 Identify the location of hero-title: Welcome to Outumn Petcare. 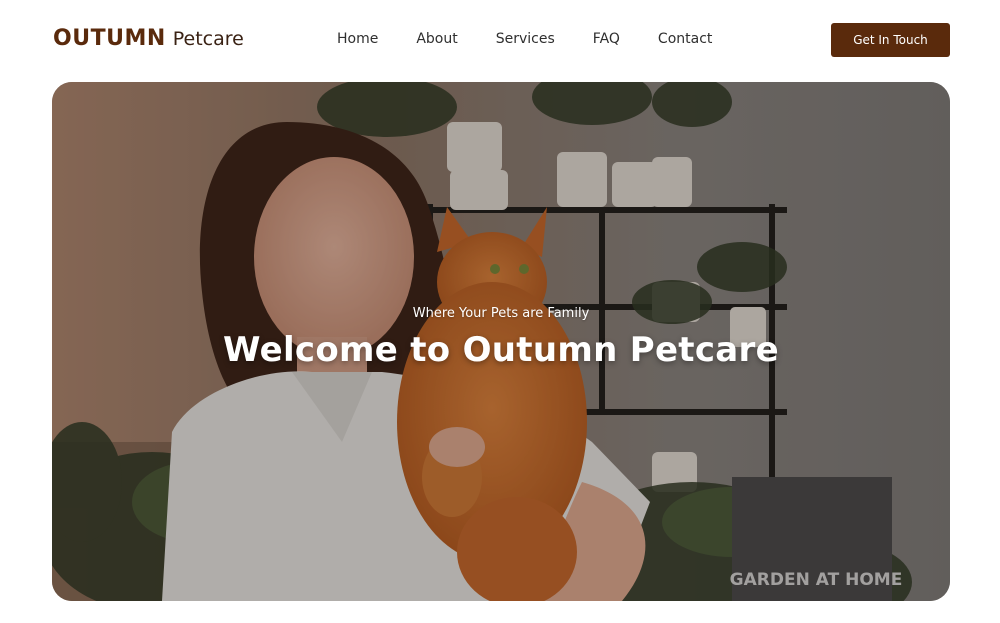
(501, 350).